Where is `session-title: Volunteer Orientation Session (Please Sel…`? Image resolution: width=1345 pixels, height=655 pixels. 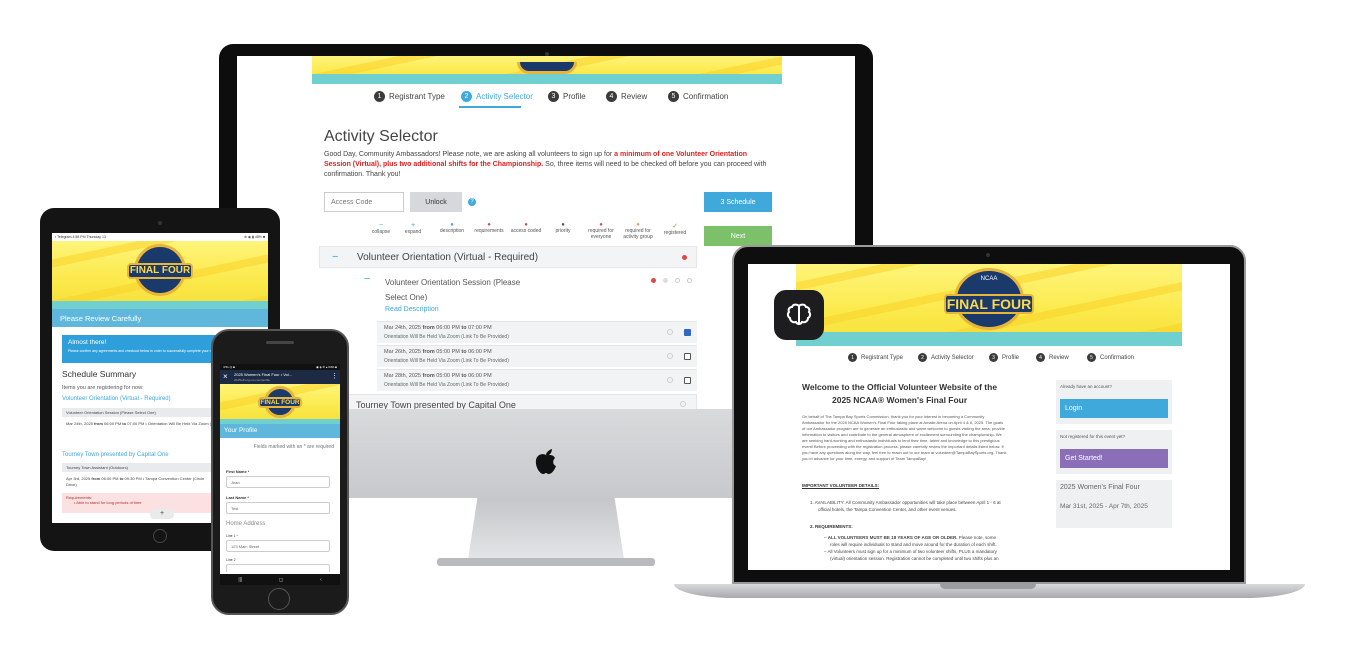 session-title: Volunteer Orientation Session (Please Sel… is located at coordinates (453, 290).